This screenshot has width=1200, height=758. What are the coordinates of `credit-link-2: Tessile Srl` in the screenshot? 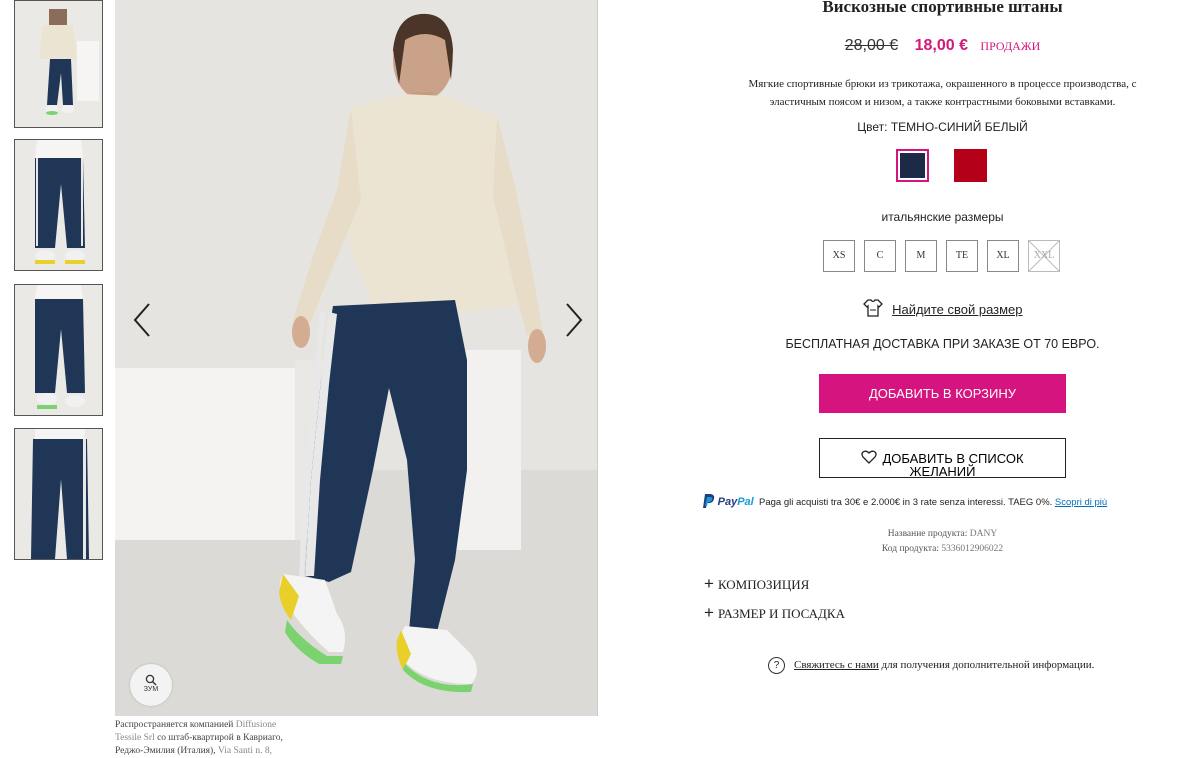 It's located at (135, 738).